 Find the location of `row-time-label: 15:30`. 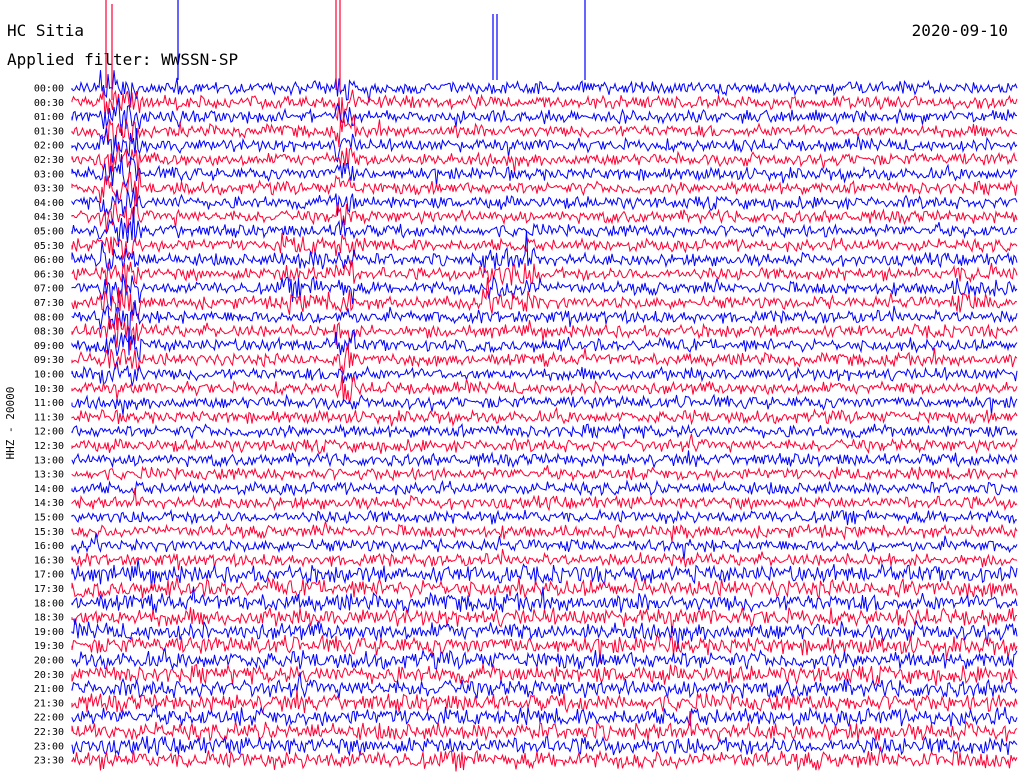

row-time-label: 15:30 is located at coordinates (49, 532).